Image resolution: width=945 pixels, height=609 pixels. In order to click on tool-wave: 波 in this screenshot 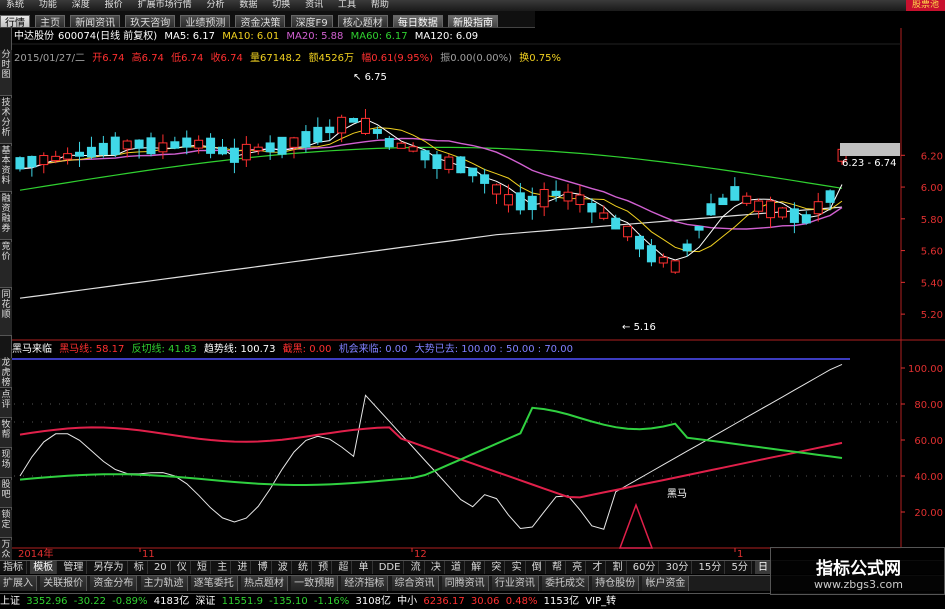, I will do `click(283, 567)`.